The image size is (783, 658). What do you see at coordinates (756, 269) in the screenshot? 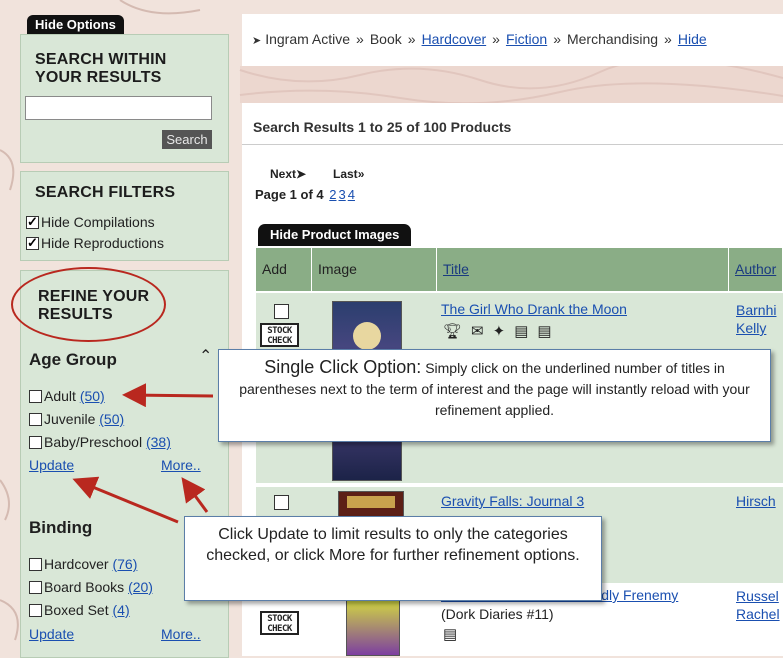
I see `column-header-author: Author` at bounding box center [756, 269].